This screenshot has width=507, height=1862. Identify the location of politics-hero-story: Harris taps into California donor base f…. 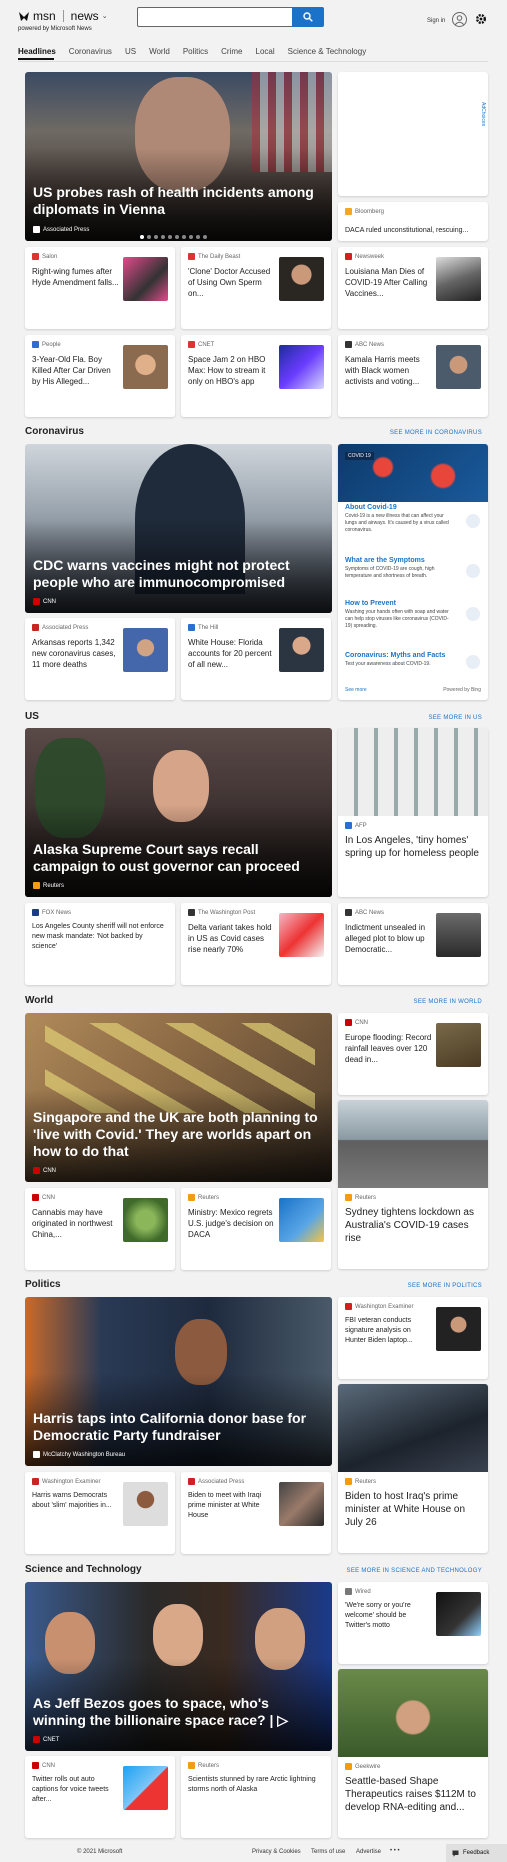
(178, 1381).